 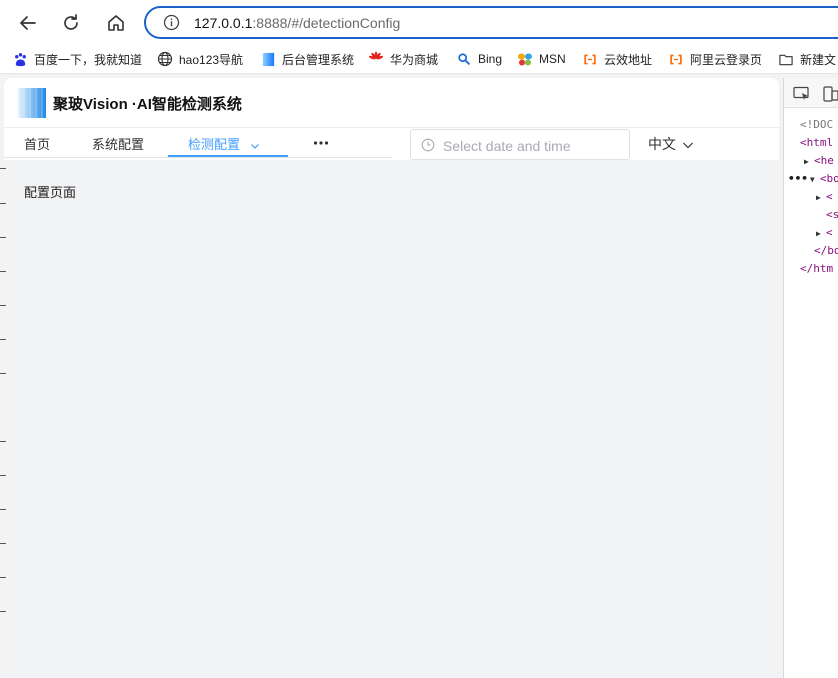 What do you see at coordinates (628, 59) in the screenshot?
I see `bookmark-label: 云效地址` at bounding box center [628, 59].